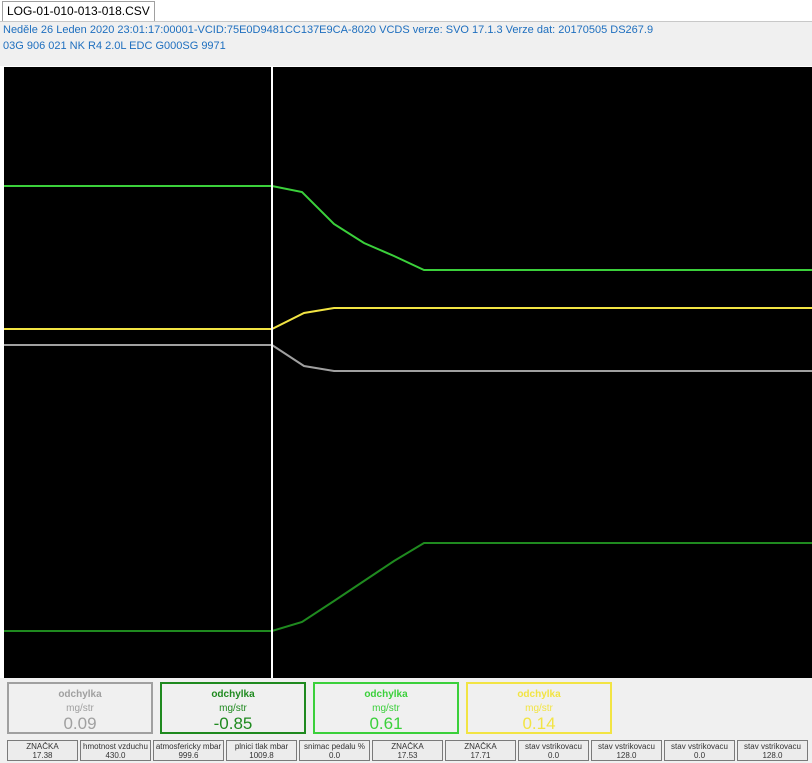 Image resolution: width=812 pixels, height=763 pixels. Describe the element at coordinates (539, 723) in the screenshot. I see `gauge-value: 0.14` at that location.